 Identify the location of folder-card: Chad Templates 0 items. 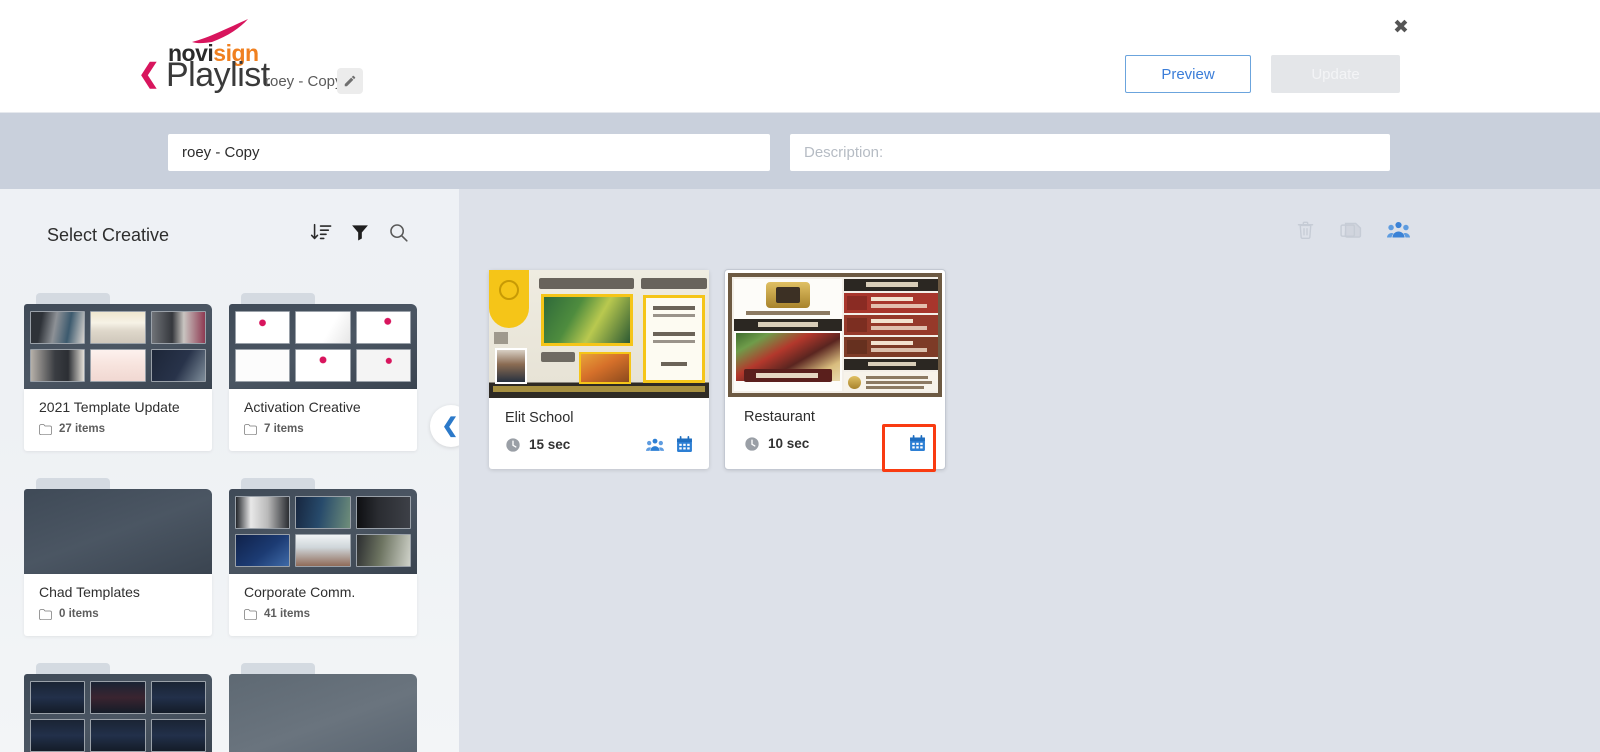
(118, 557).